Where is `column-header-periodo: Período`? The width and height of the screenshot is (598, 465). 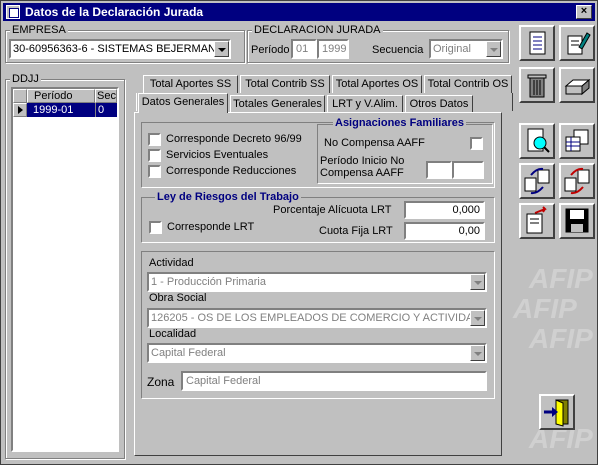 column-header-periodo: Período is located at coordinates (61, 96).